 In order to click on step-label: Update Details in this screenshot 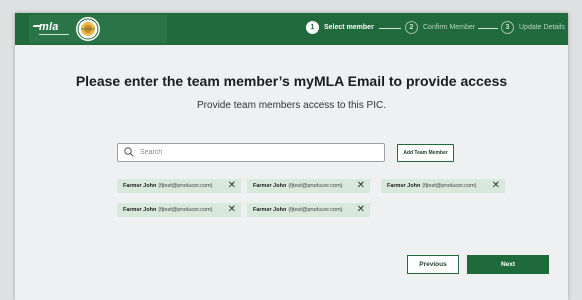, I will do `click(542, 27)`.